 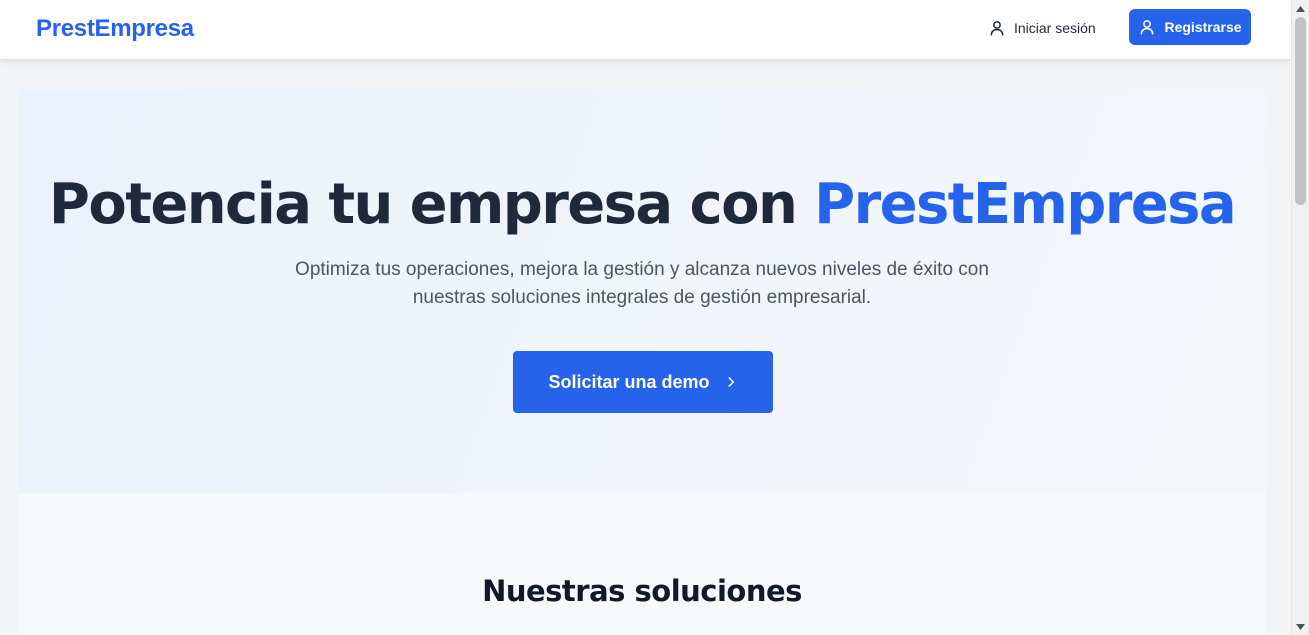 I want to click on scrollbar-thumb, so click(x=1300, y=111).